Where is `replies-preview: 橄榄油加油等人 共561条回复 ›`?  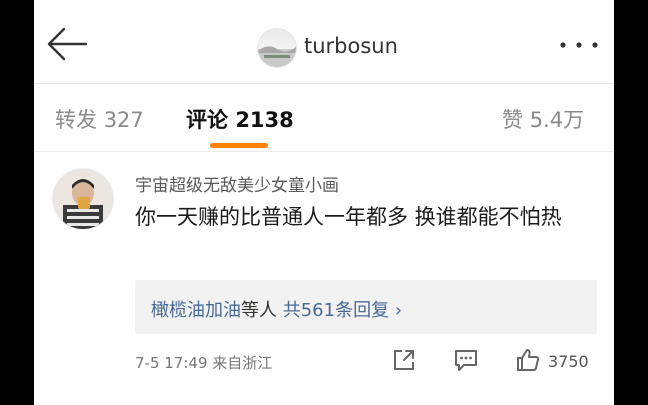
replies-preview: 橄榄油加油等人 共561条回复 › is located at coordinates (366, 307).